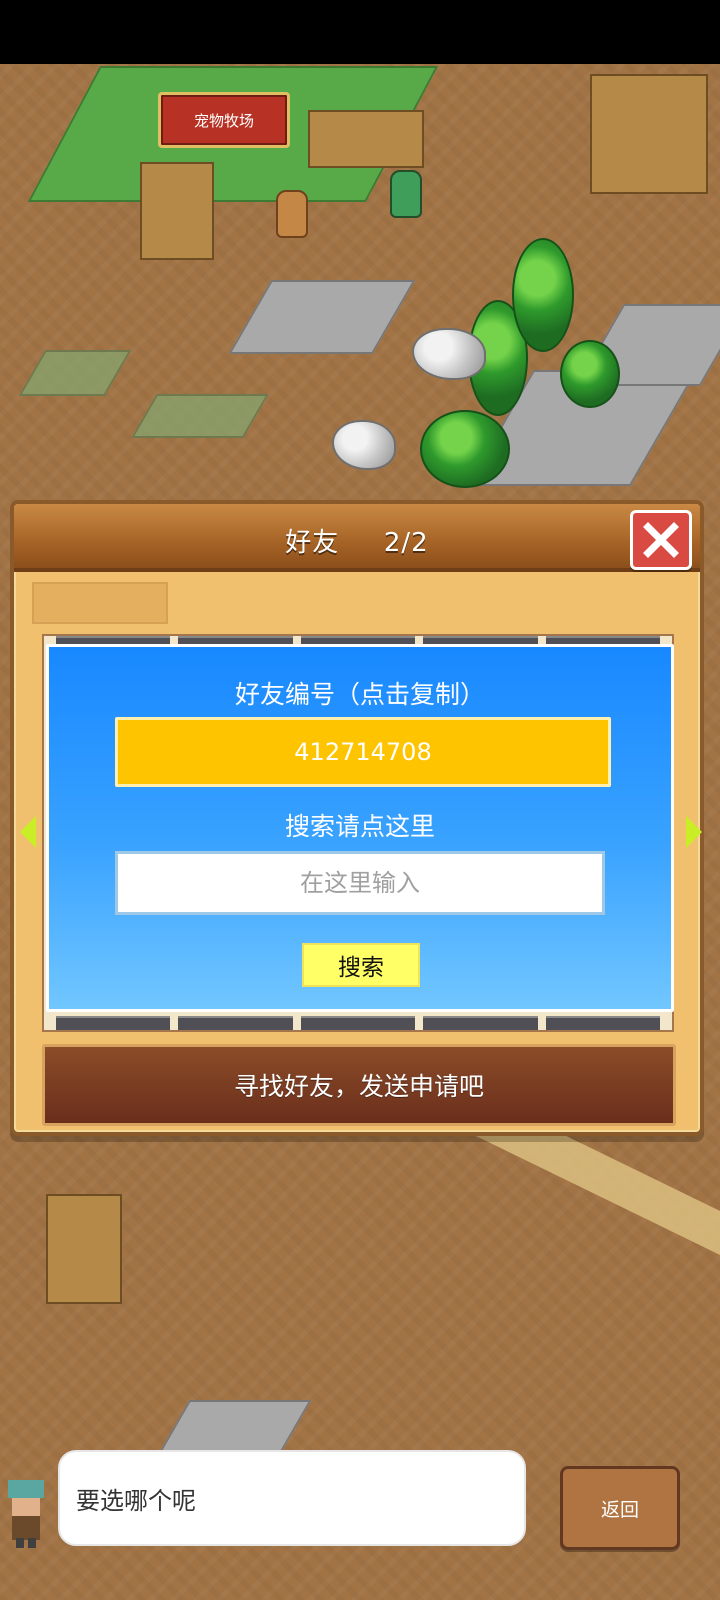 The image size is (720, 1600). I want to click on panel-header: 好友 2/2, so click(357, 538).